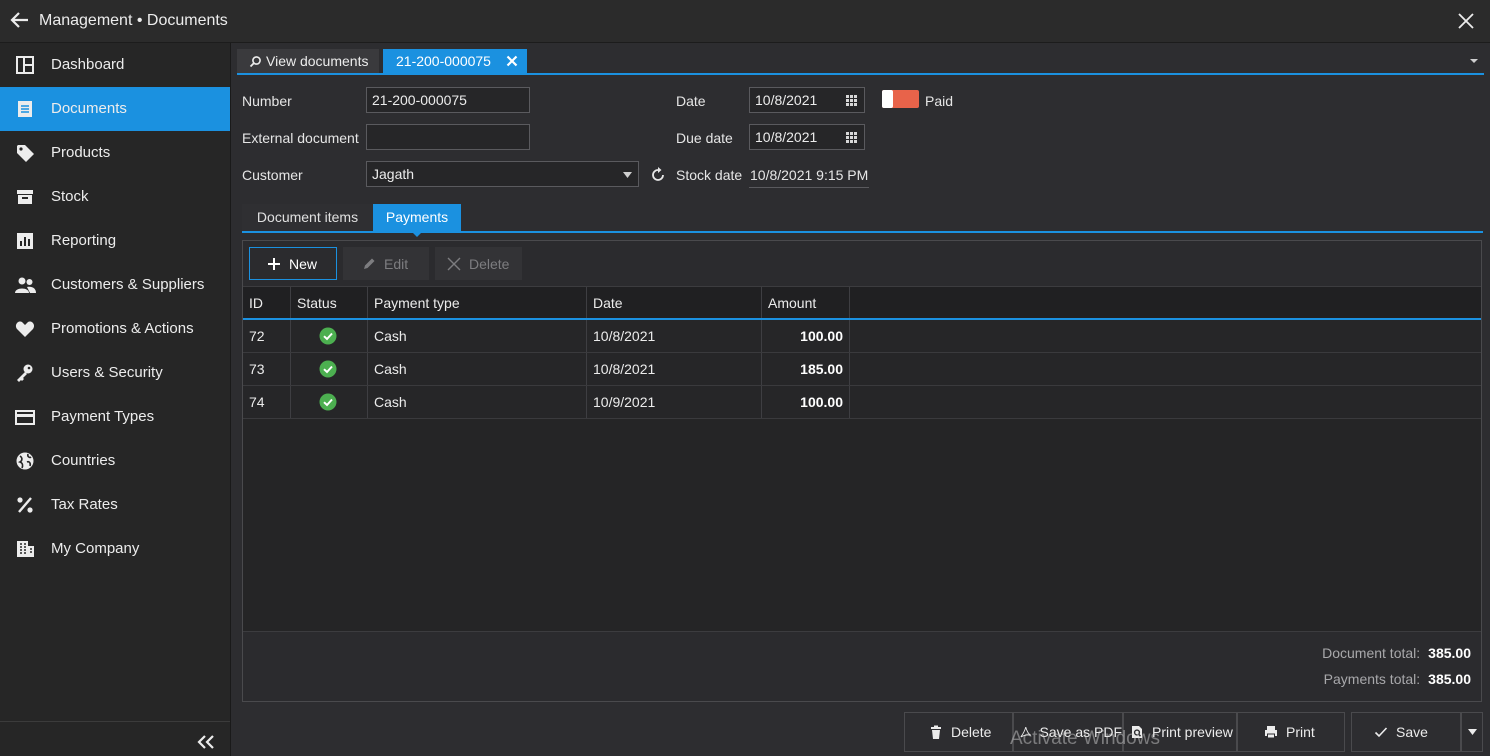 The width and height of the screenshot is (1490, 756). Describe the element at coordinates (860, 62) in the screenshot. I see `document-tabs: View documents 21-200-000075` at that location.